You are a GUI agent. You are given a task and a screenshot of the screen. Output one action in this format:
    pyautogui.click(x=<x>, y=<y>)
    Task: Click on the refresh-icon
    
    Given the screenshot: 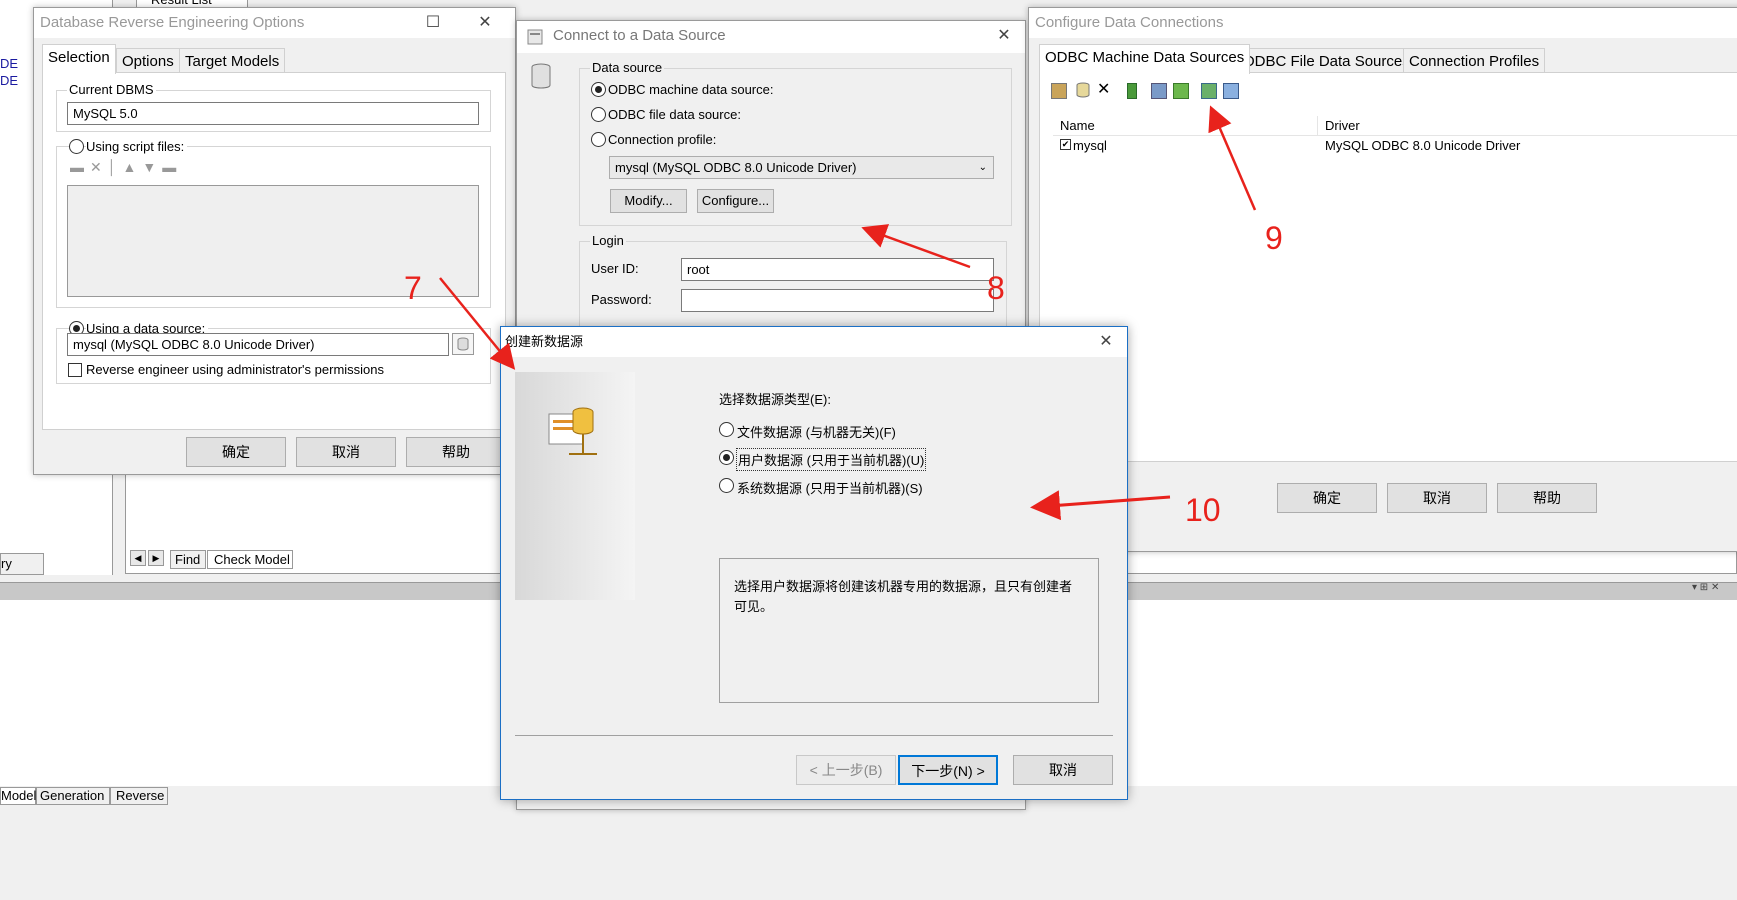 What is the action you would take?
    pyautogui.click(x=1181, y=91)
    